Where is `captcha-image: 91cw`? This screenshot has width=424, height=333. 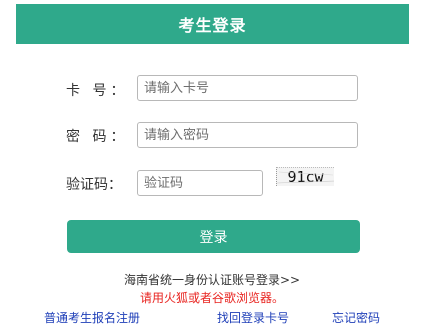 captcha-image: 91cw is located at coordinates (305, 176).